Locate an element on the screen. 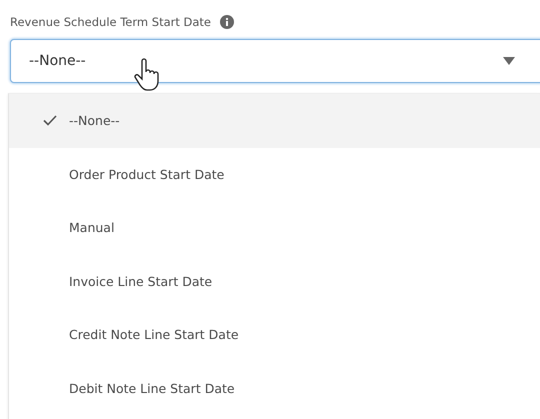 The image size is (540, 419). picklist-field: --None-- is located at coordinates (275, 61).